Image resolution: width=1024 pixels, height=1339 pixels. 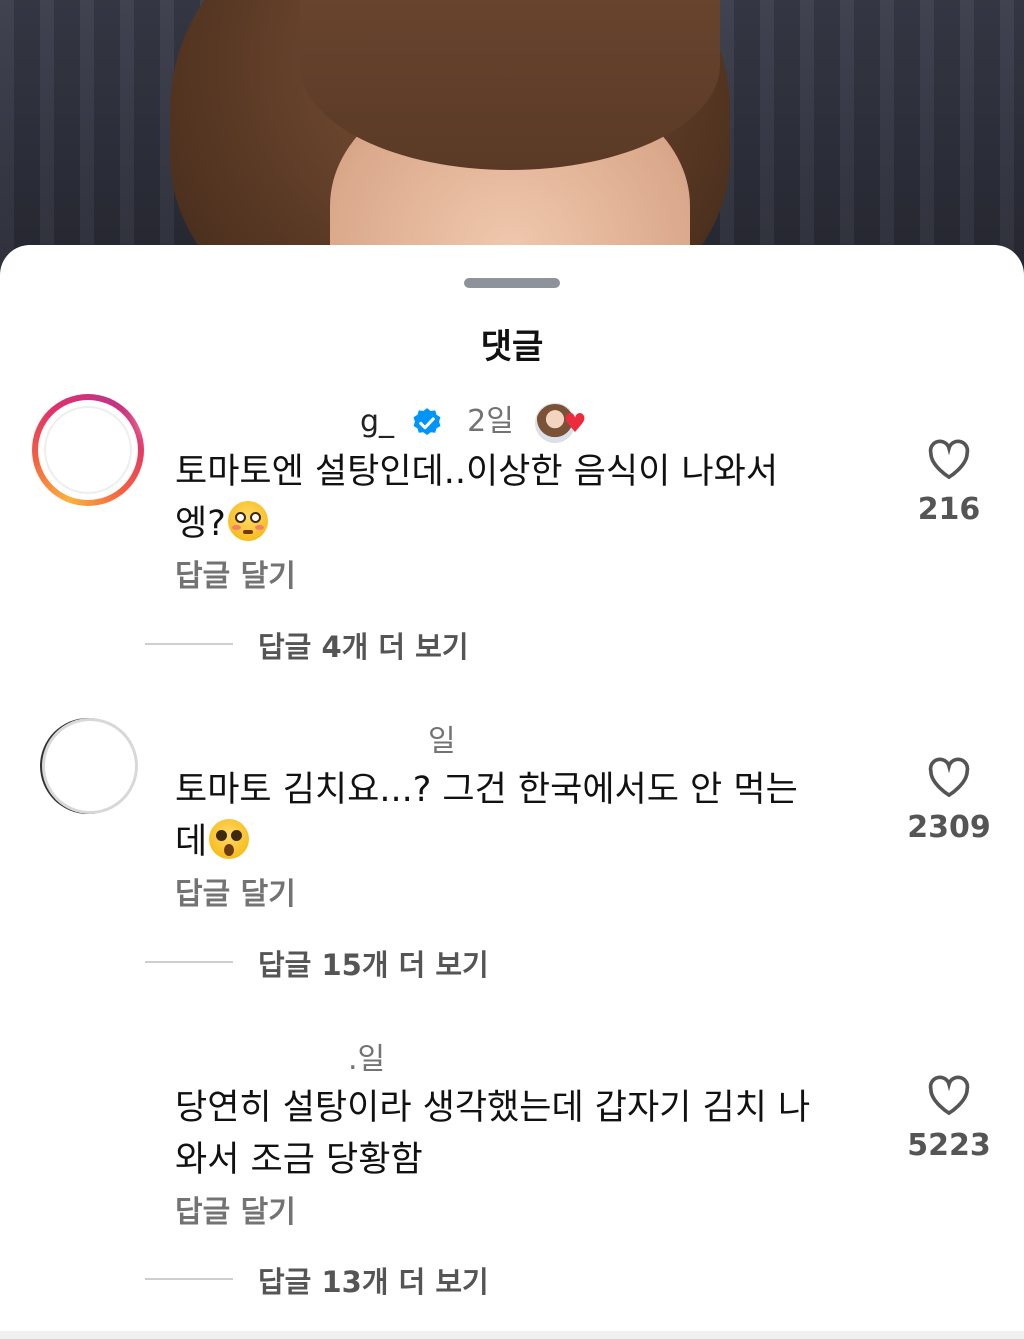 What do you see at coordinates (949, 482) in the screenshot?
I see `like-control: 216` at bounding box center [949, 482].